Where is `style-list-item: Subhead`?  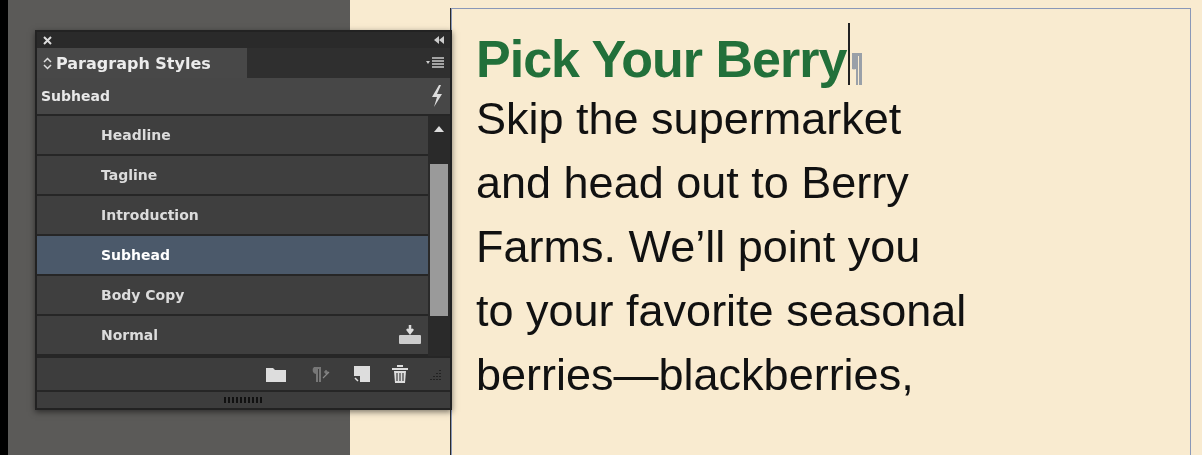 style-list-item: Subhead is located at coordinates (232, 256).